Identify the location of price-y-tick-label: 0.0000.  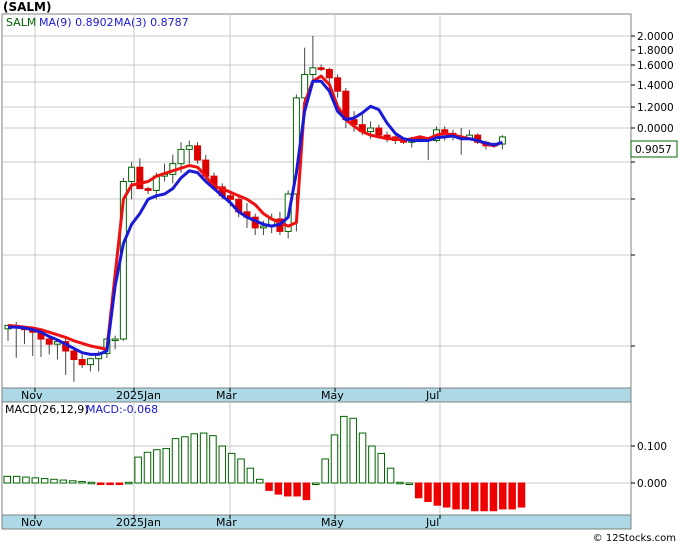
(655, 129).